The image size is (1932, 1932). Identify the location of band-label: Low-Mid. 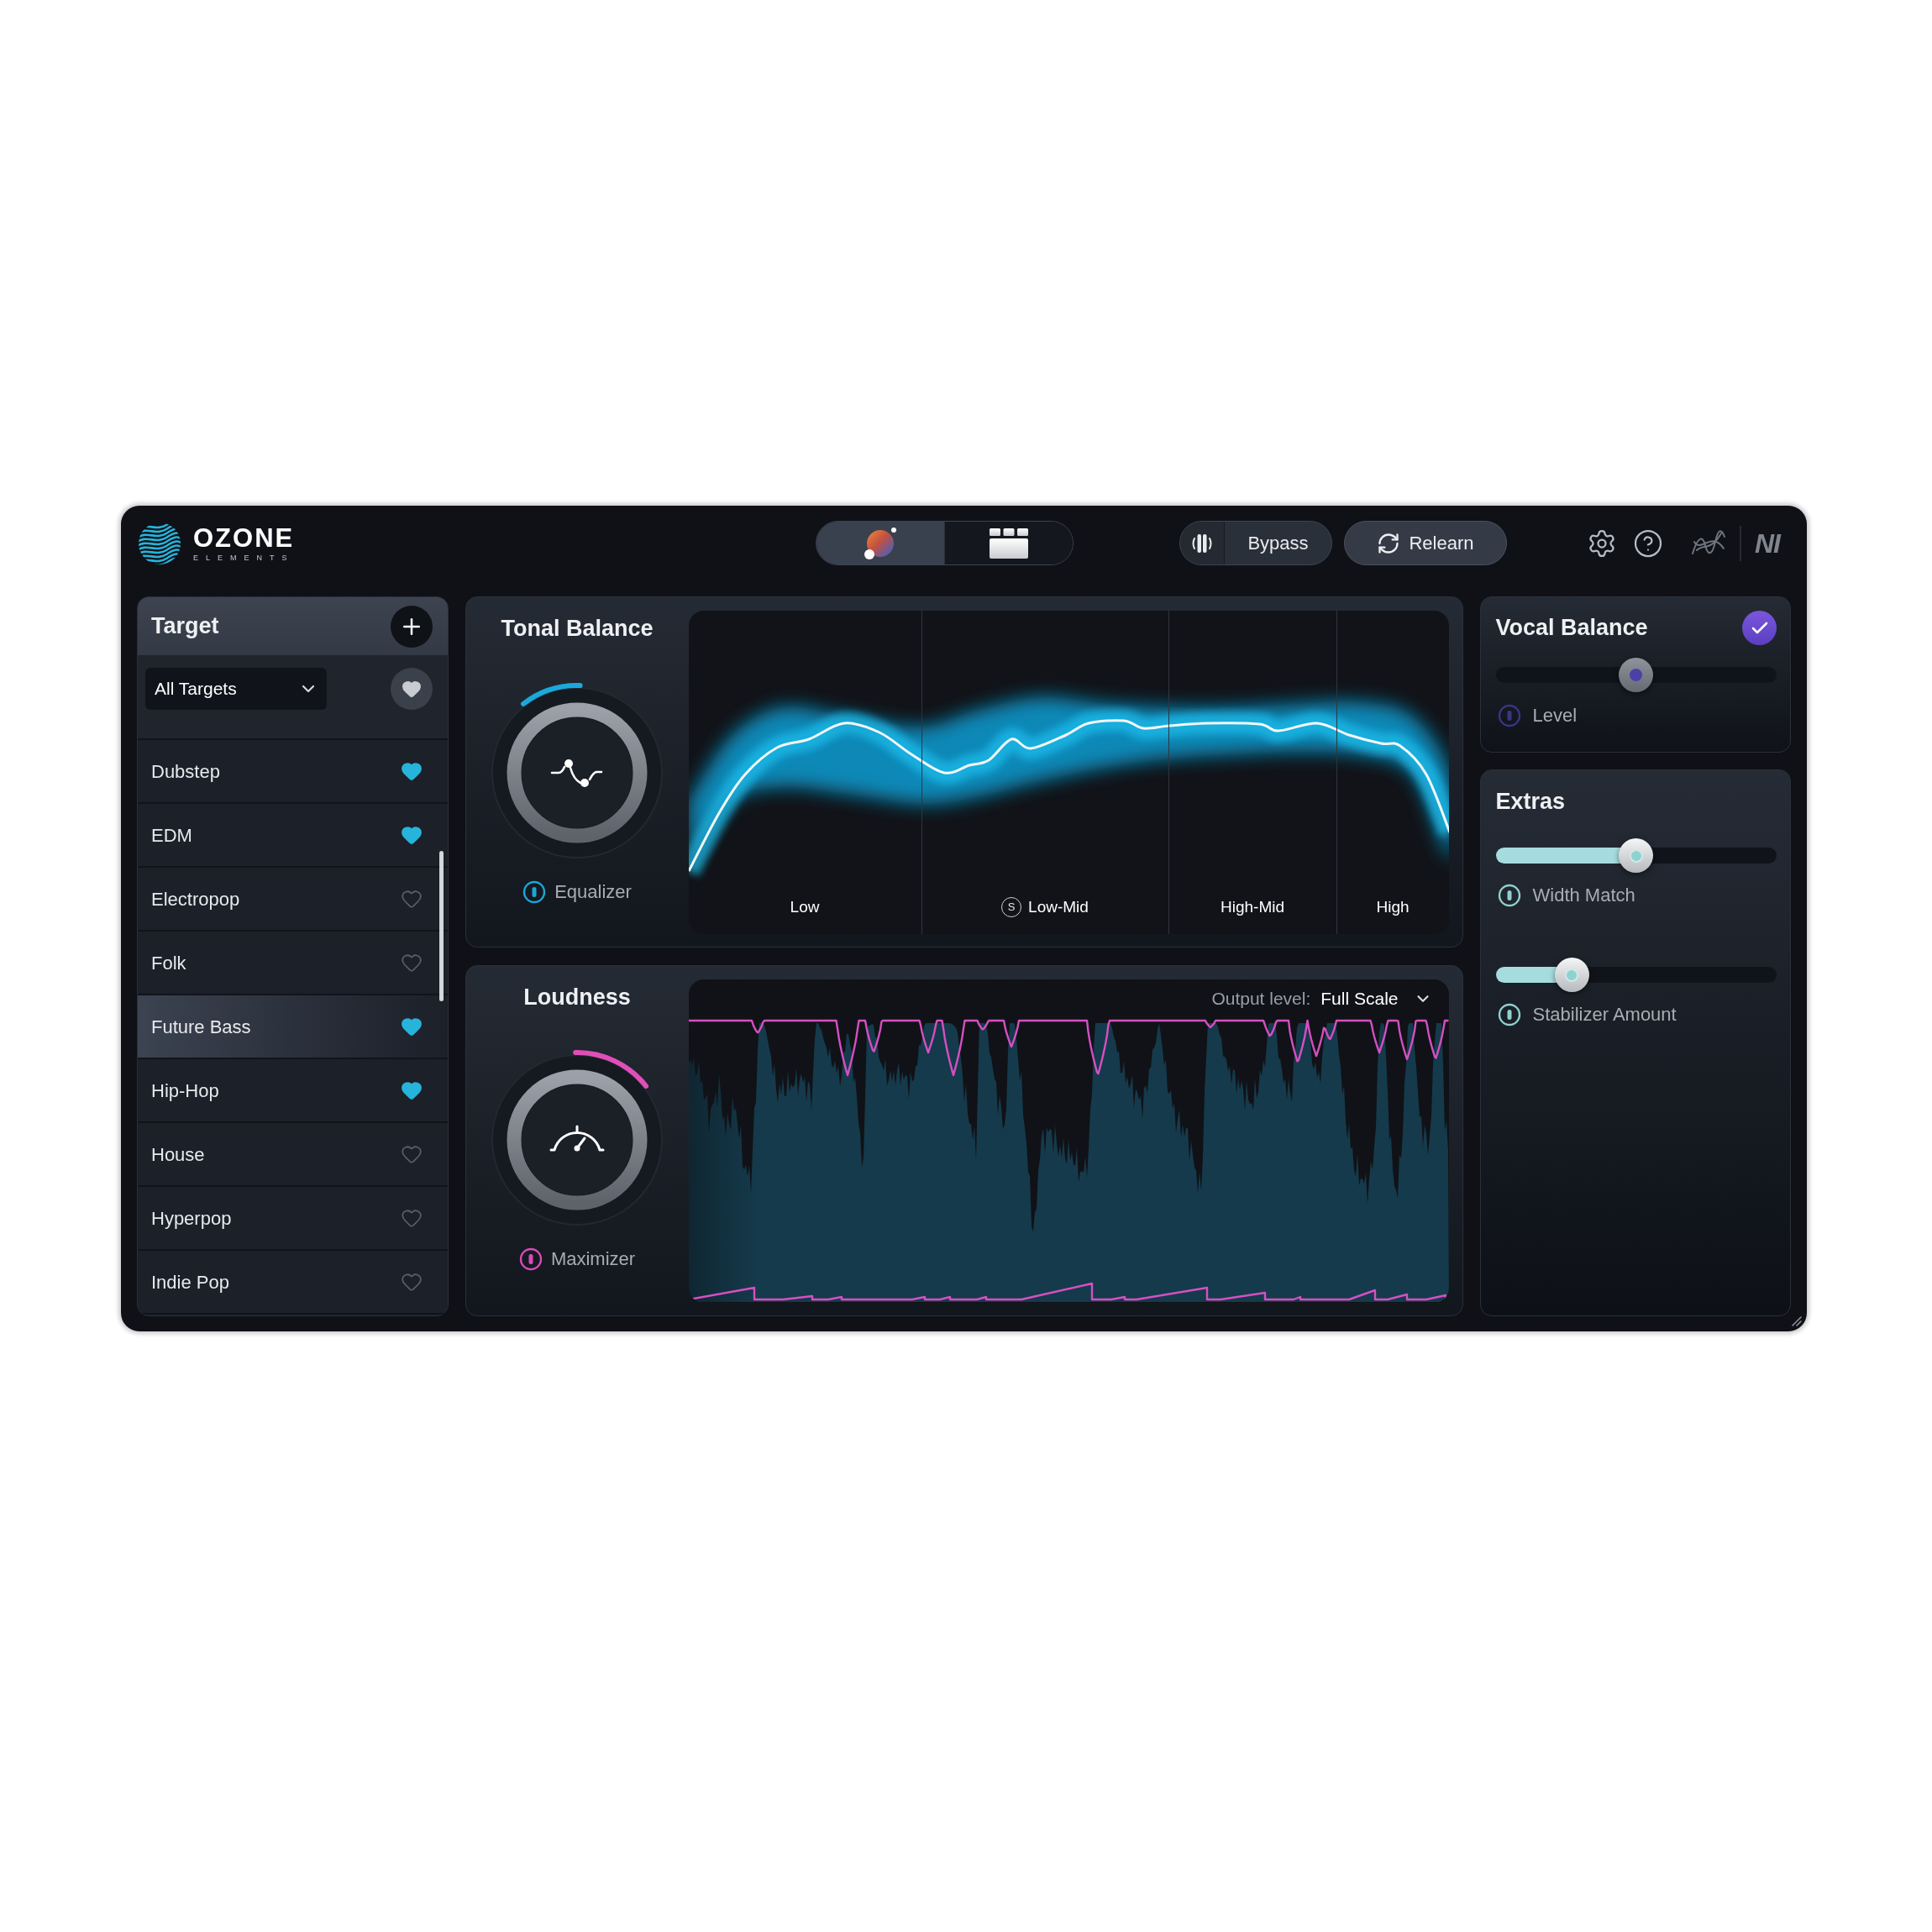
(1058, 906).